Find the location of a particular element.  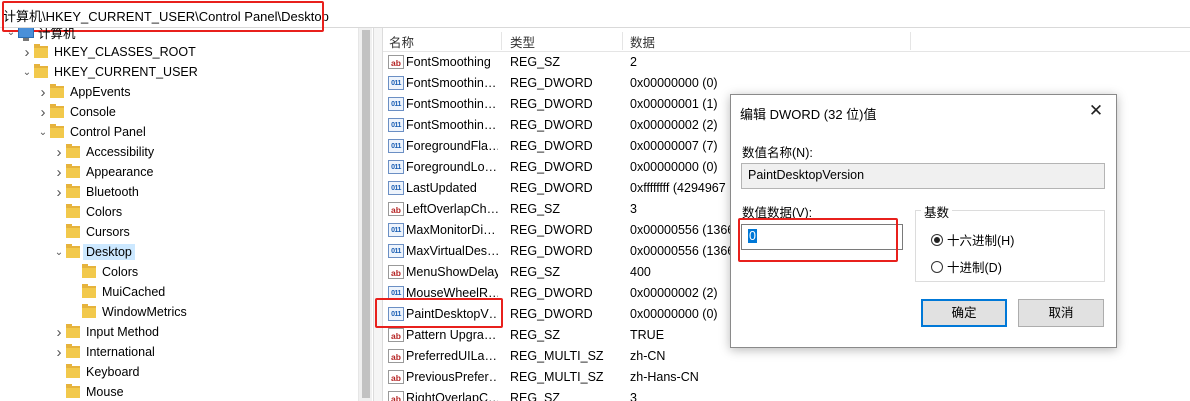

tree-item: ⌄ HKEY_CURRENT_USER is located at coordinates (109, 72).